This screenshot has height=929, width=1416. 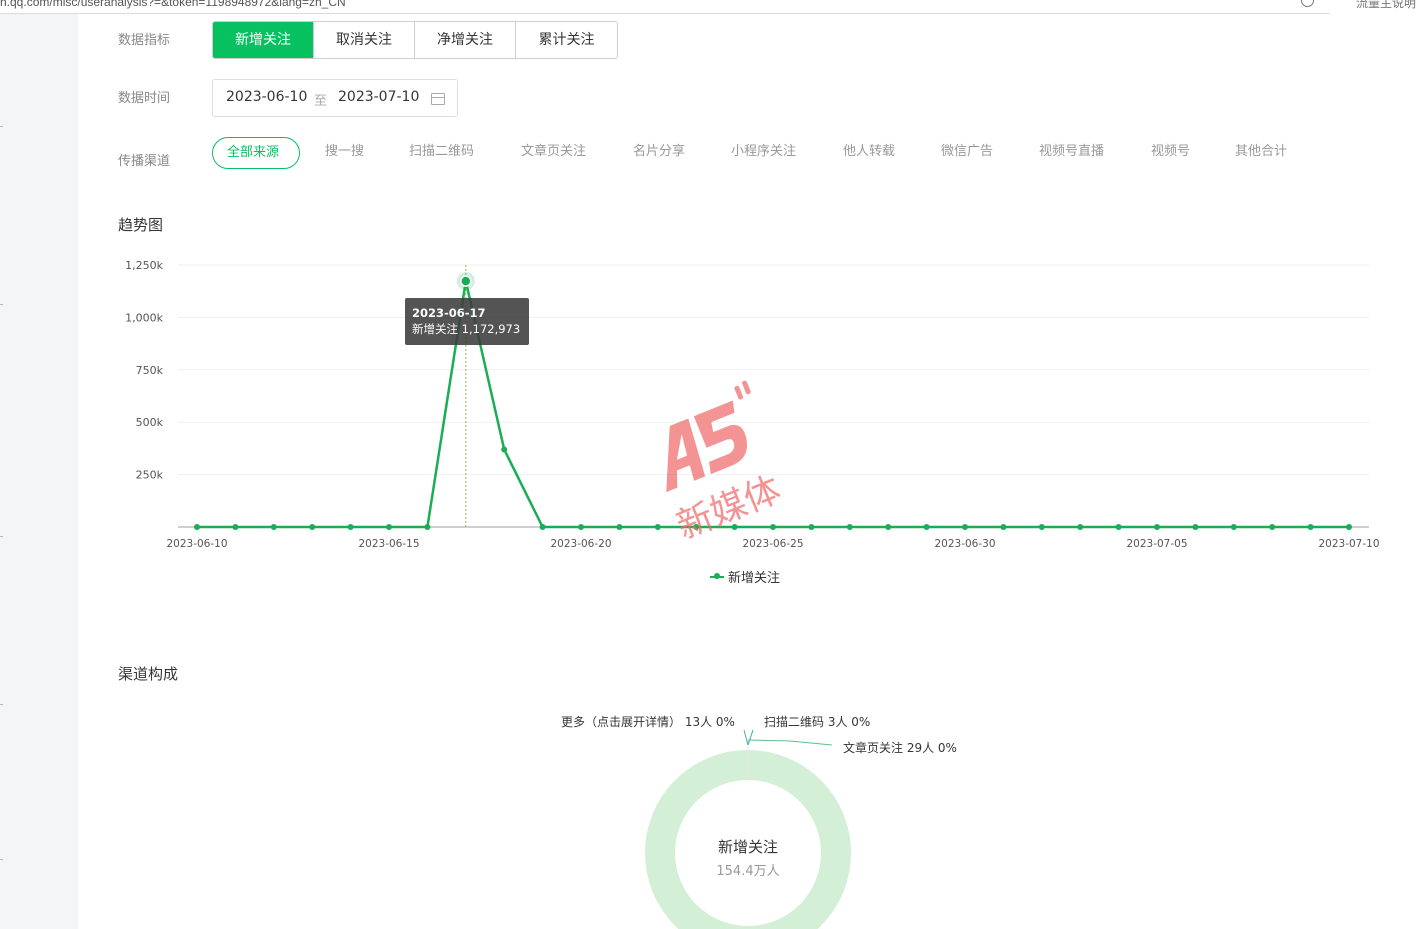 What do you see at coordinates (750, 737) in the screenshot?
I see `leader-qrcode` at bounding box center [750, 737].